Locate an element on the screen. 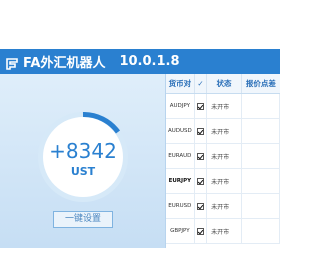 This screenshot has height=280, width=320. header-symbol: 货币对 is located at coordinates (180, 83).